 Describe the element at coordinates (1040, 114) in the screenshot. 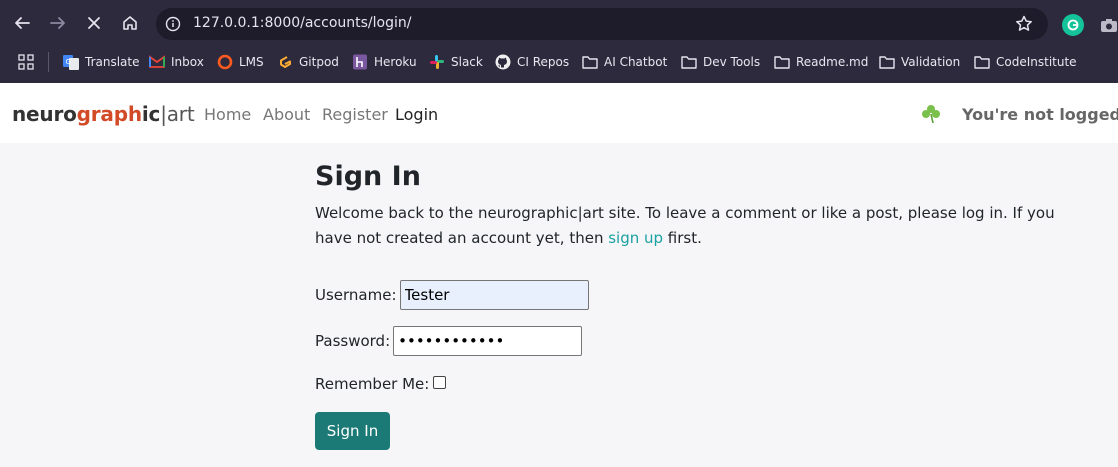

I see `login-status-text: You're not logged in` at that location.